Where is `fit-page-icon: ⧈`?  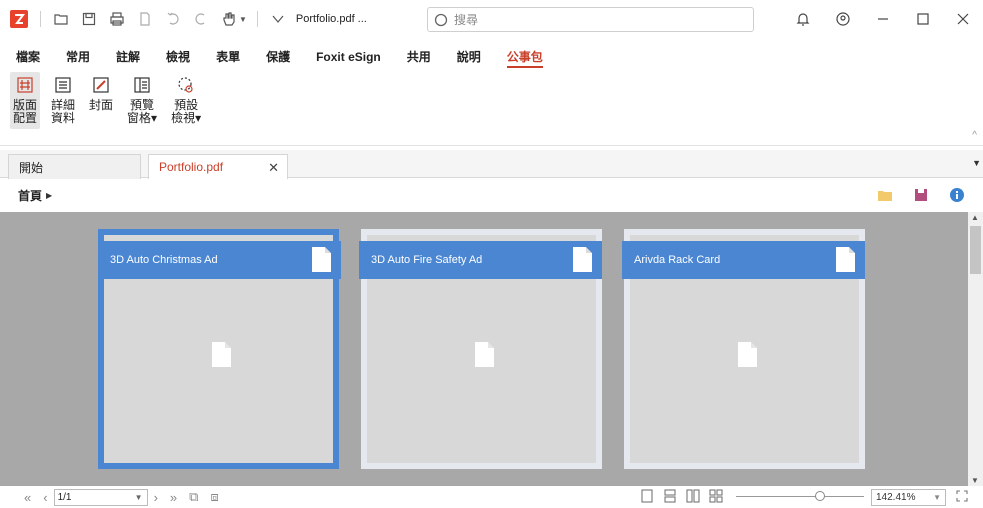 fit-page-icon: ⧈ is located at coordinates (214, 497).